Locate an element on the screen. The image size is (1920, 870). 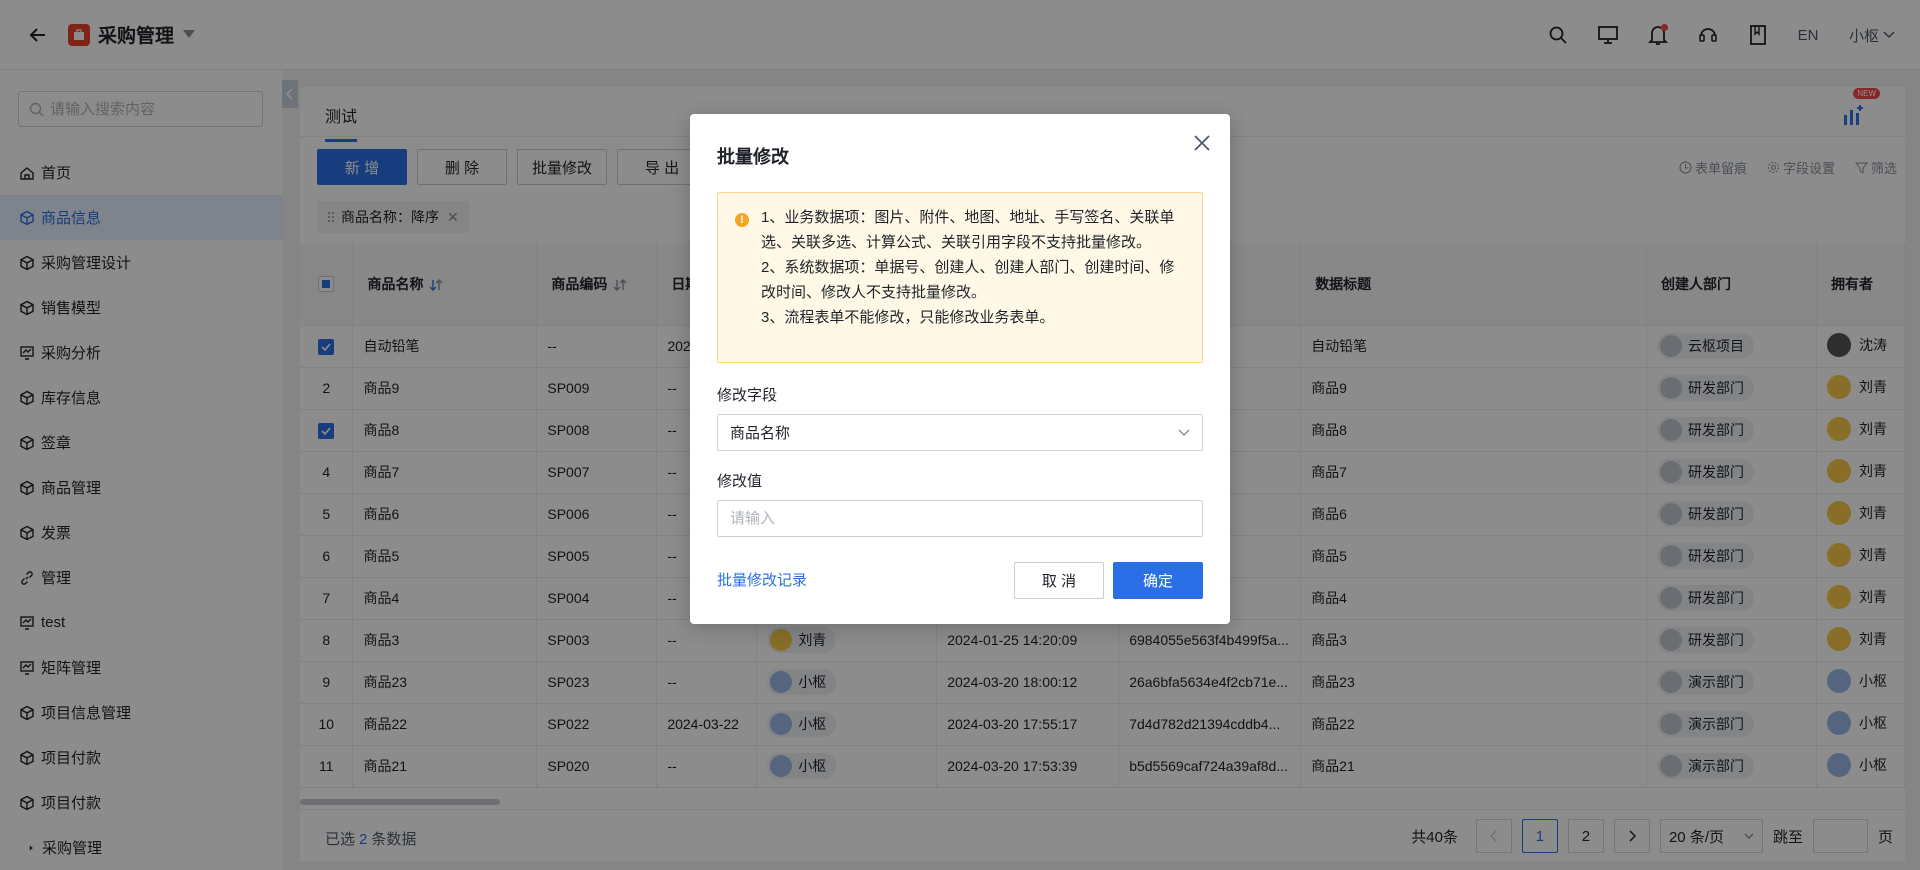
value-input is located at coordinates (960, 518).